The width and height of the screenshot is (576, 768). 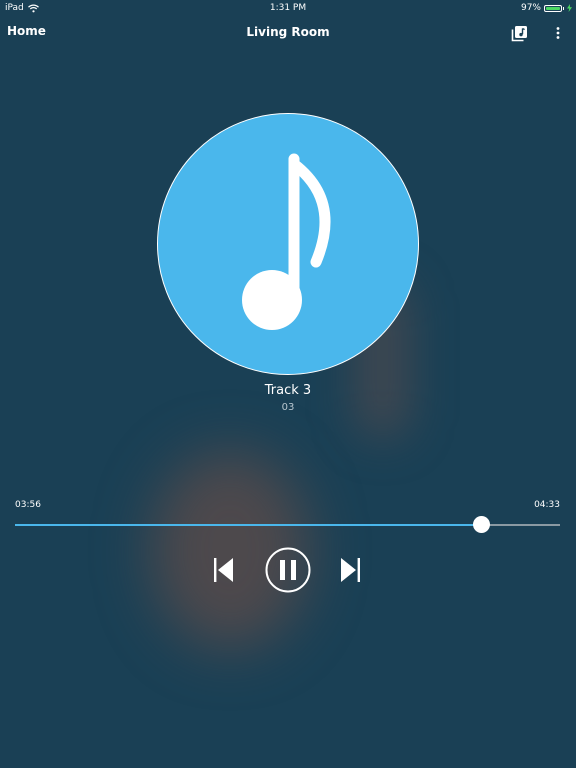 What do you see at coordinates (288, 570) in the screenshot?
I see `pause-icon` at bounding box center [288, 570].